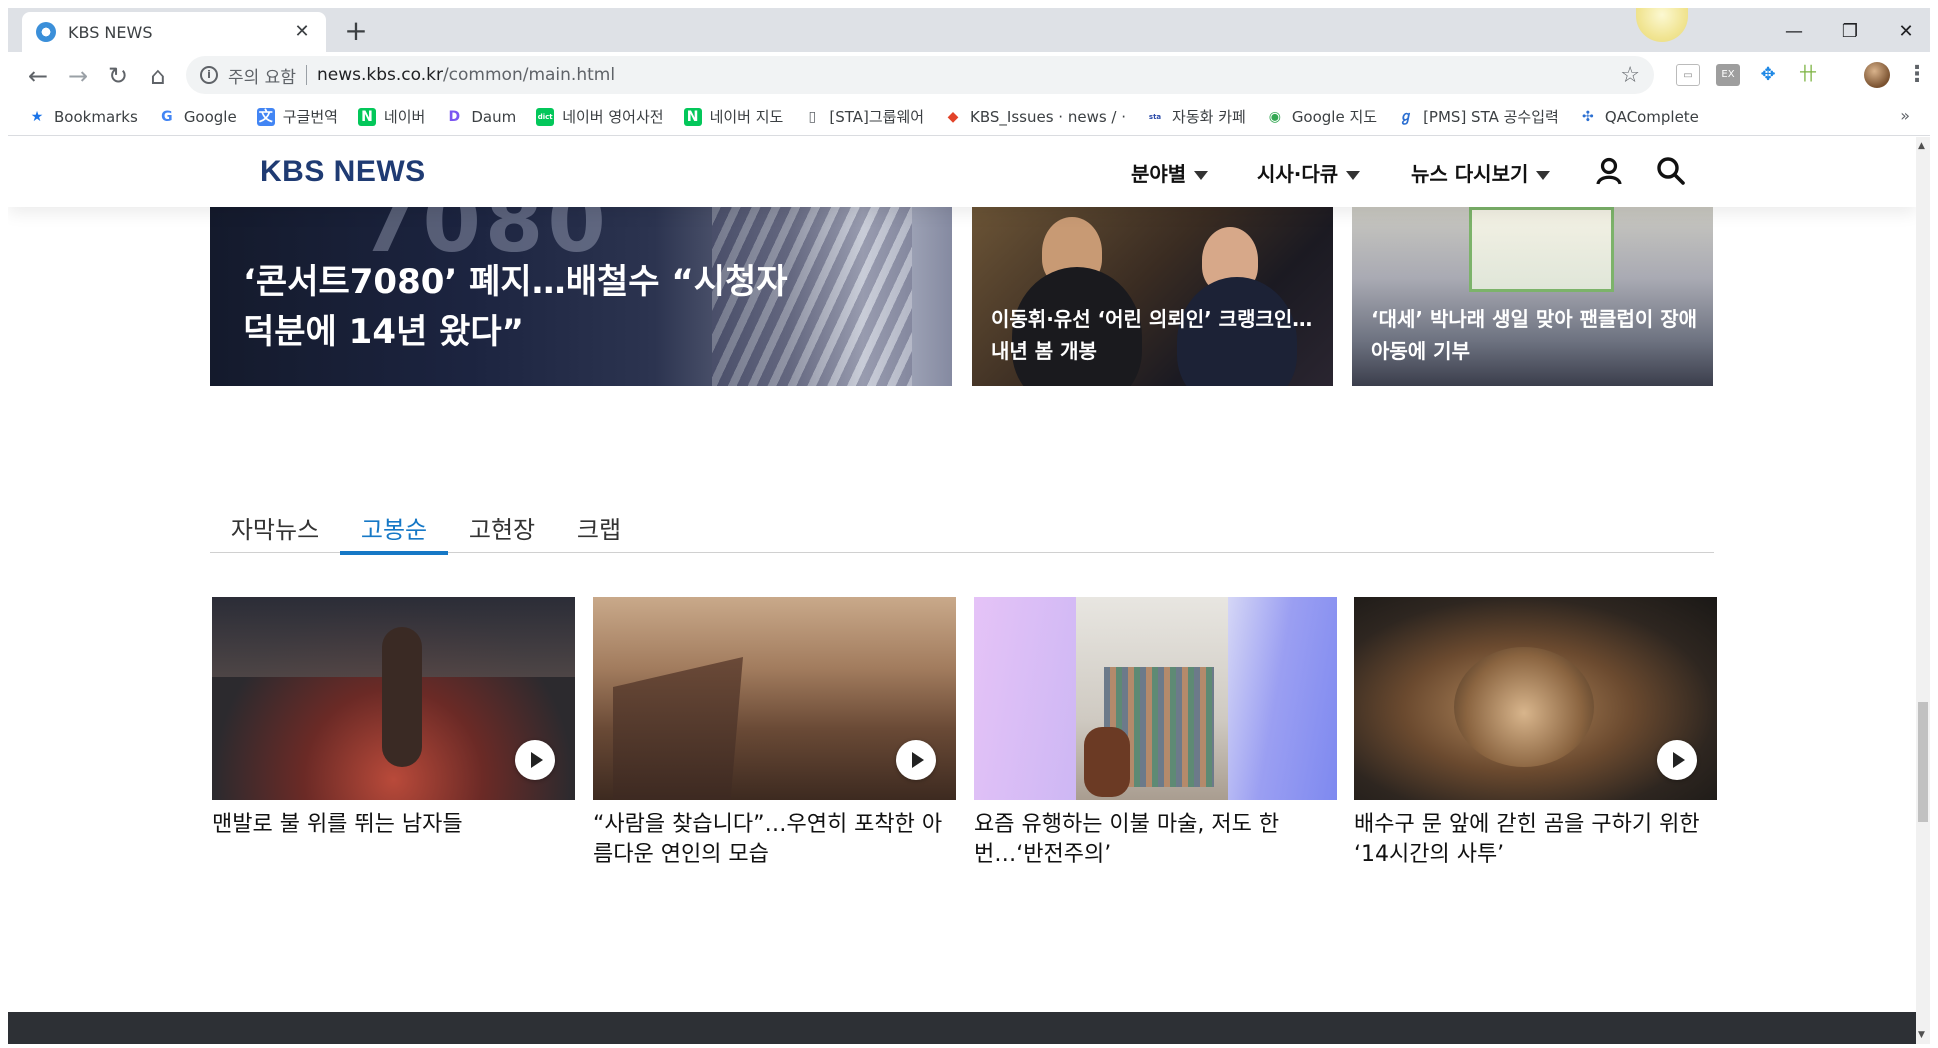  What do you see at coordinates (1152, 335) in the screenshot?
I see `hero-side-caption-1: 이동휘·유선 ‘어린 의뢰인’ 크랭크인…내년 봄 개봉` at bounding box center [1152, 335].